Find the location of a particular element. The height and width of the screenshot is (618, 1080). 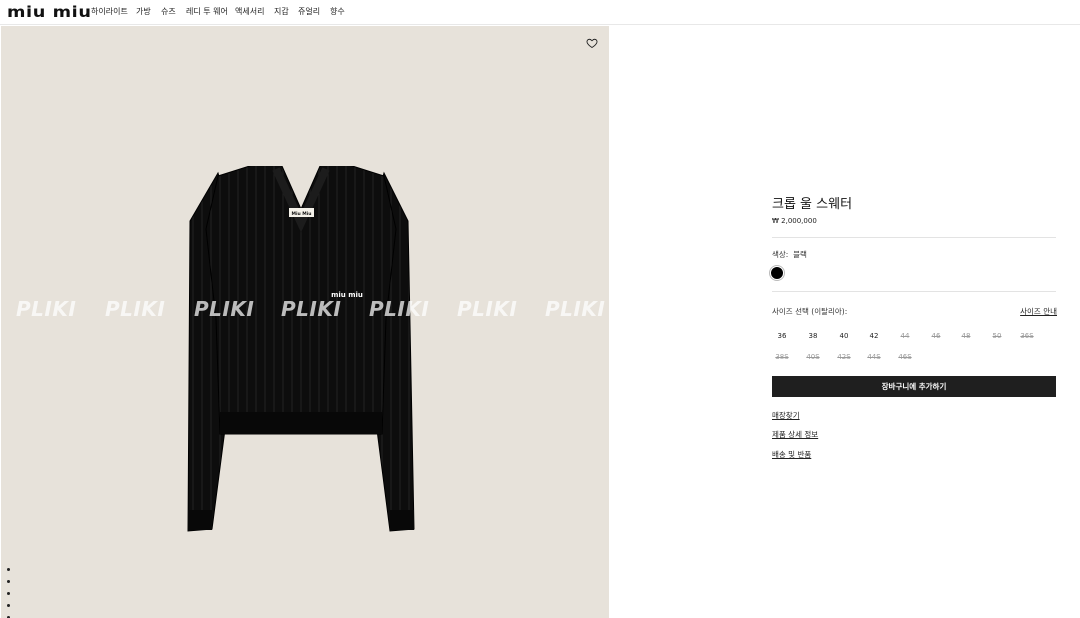

nav-item-jewelry: 쥬얼리 is located at coordinates (309, 12).